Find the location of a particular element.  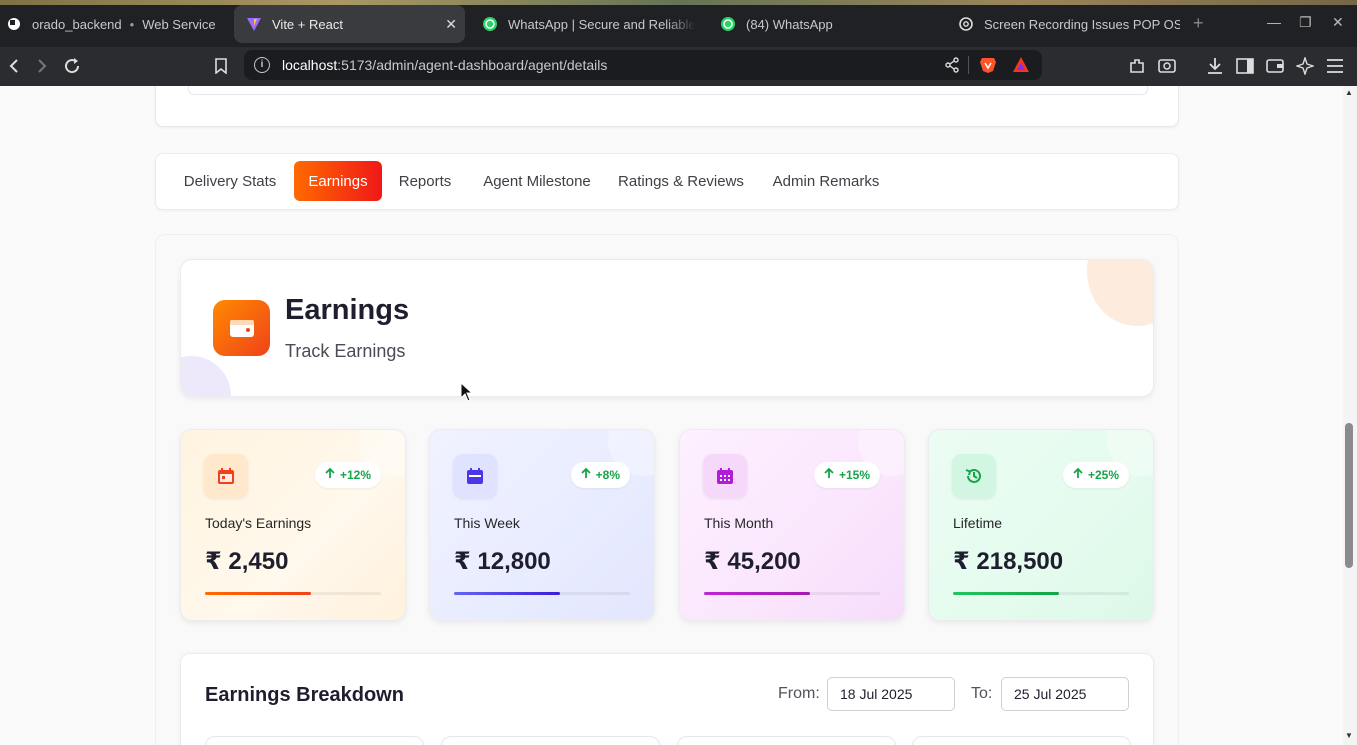

tab-subtitle: Web Service is located at coordinates (179, 24).